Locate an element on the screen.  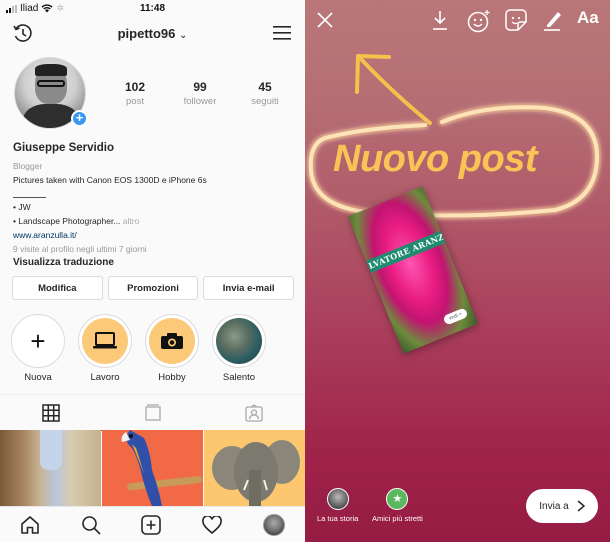
profile-actions: Modifica Promozioni Invia e-mail is located at coordinates (153, 288).